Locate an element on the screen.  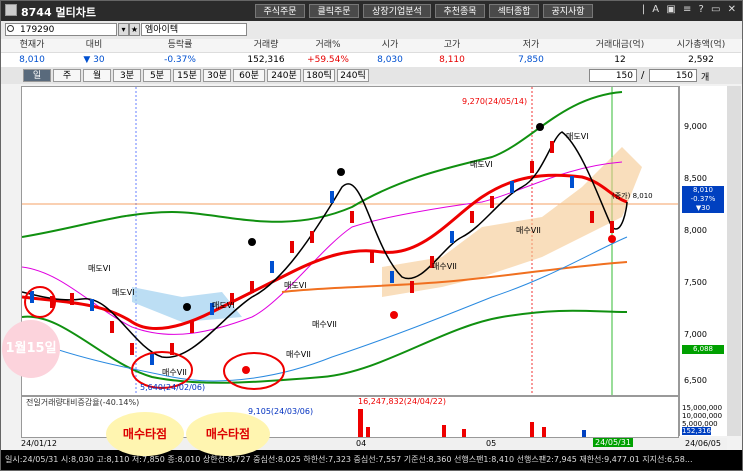
tab-60min: 60분 is located at coordinates (249, 75).